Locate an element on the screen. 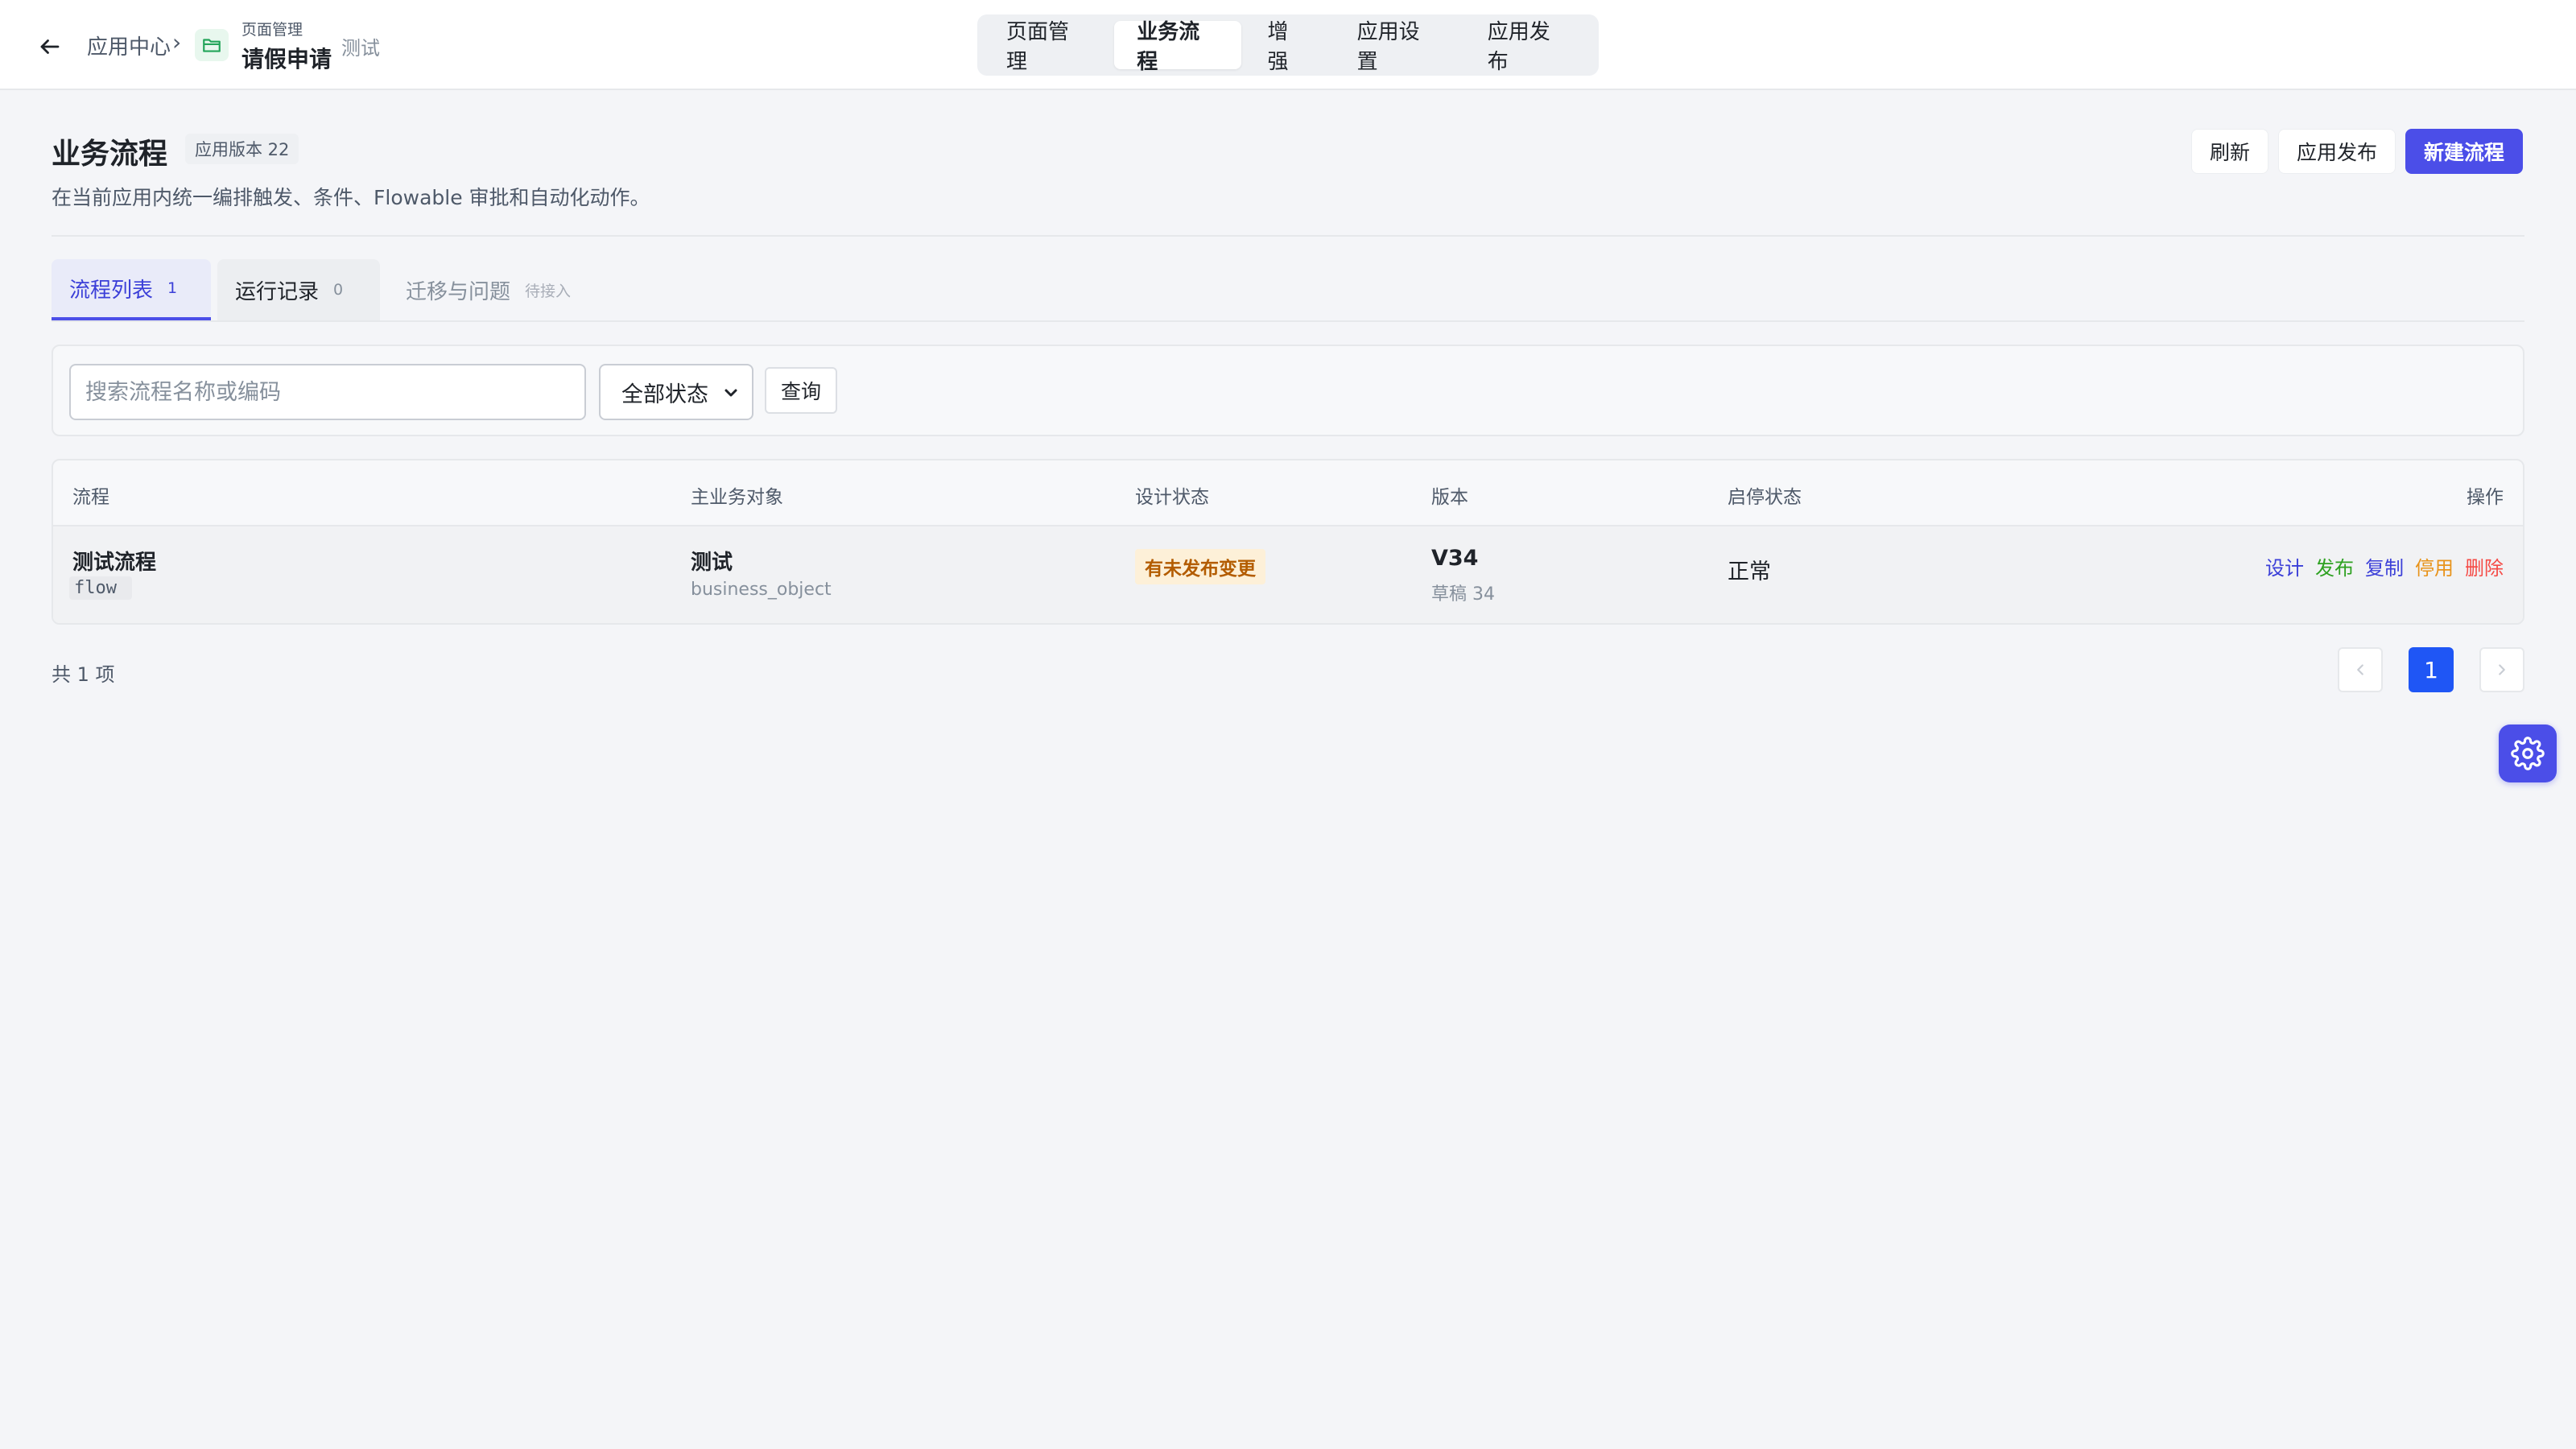  flow-name: 测试流程 is located at coordinates (114, 563).